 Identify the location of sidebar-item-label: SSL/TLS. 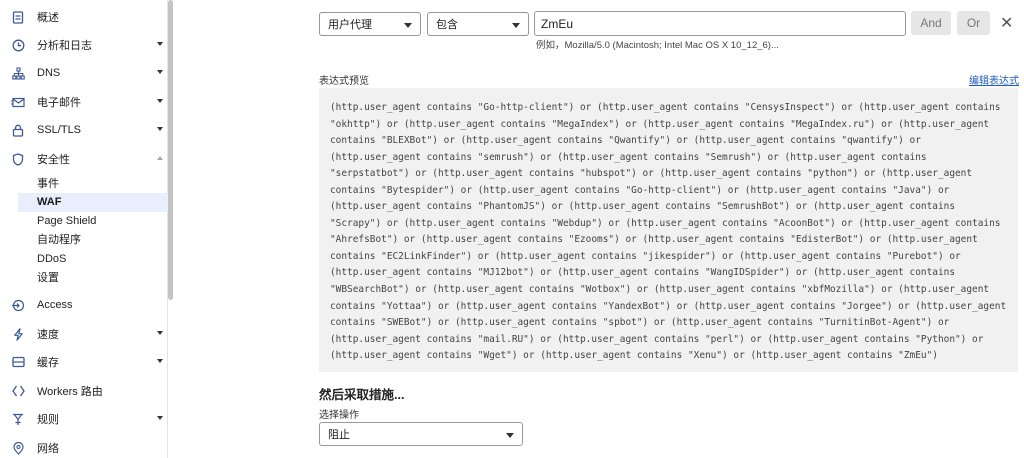
(59, 130).